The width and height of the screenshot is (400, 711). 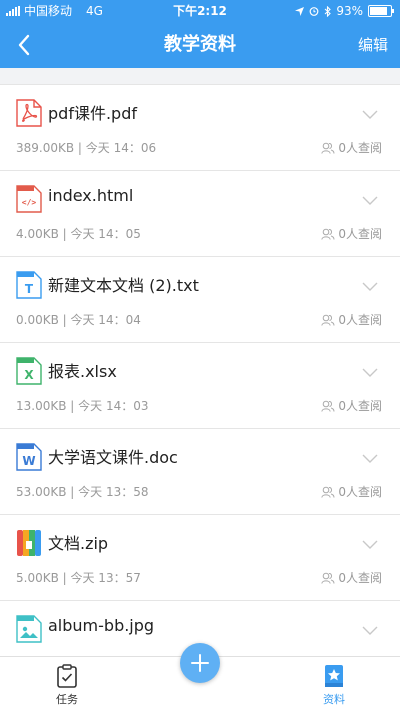 I want to click on file-meta: 4.00KB | 今天 14：05, so click(x=78, y=234).